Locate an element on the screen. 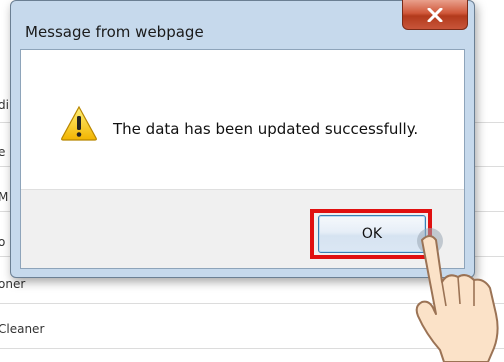  close-icon is located at coordinates (435, 14).